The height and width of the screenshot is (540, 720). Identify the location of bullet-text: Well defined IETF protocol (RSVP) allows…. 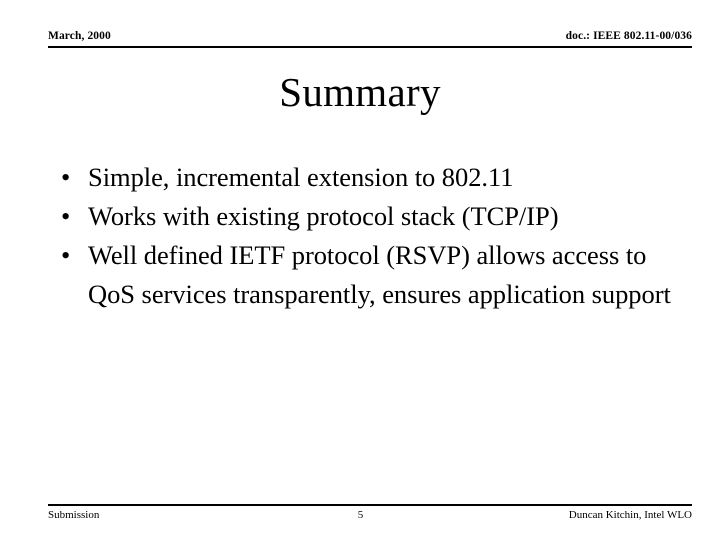
(379, 274).